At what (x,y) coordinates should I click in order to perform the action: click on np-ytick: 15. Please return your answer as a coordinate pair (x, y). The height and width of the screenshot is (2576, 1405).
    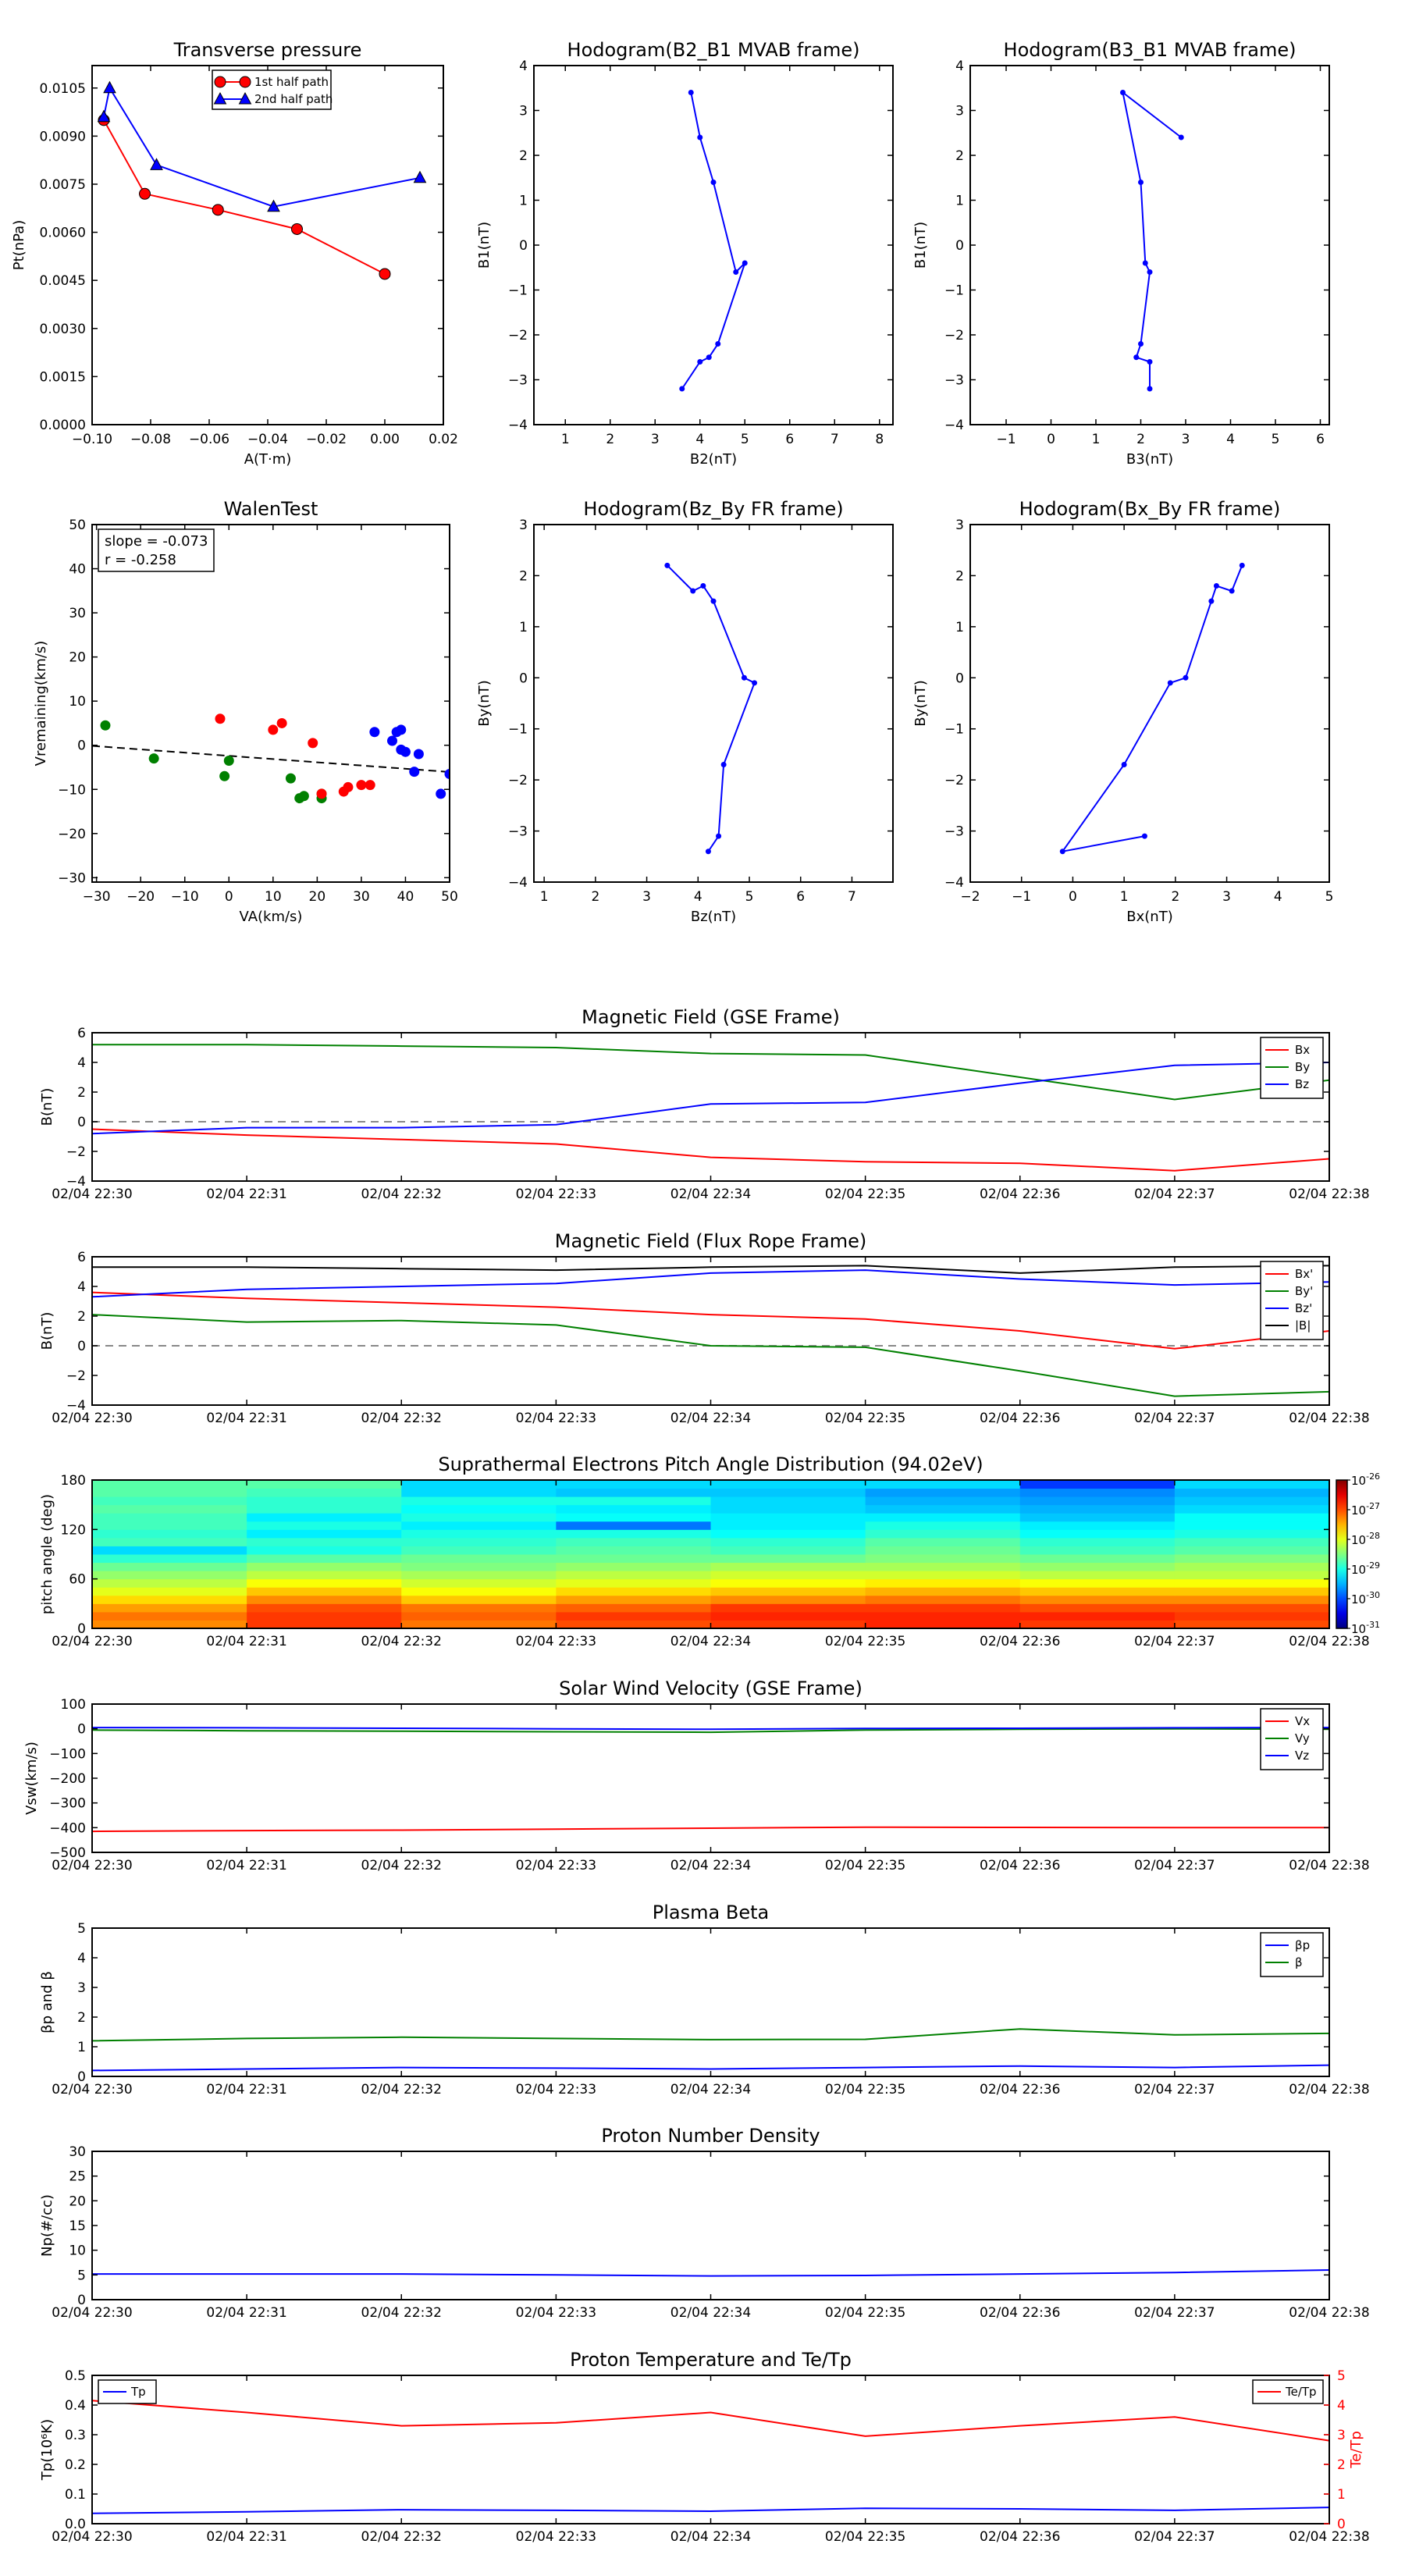
    Looking at the image, I should click on (77, 2226).